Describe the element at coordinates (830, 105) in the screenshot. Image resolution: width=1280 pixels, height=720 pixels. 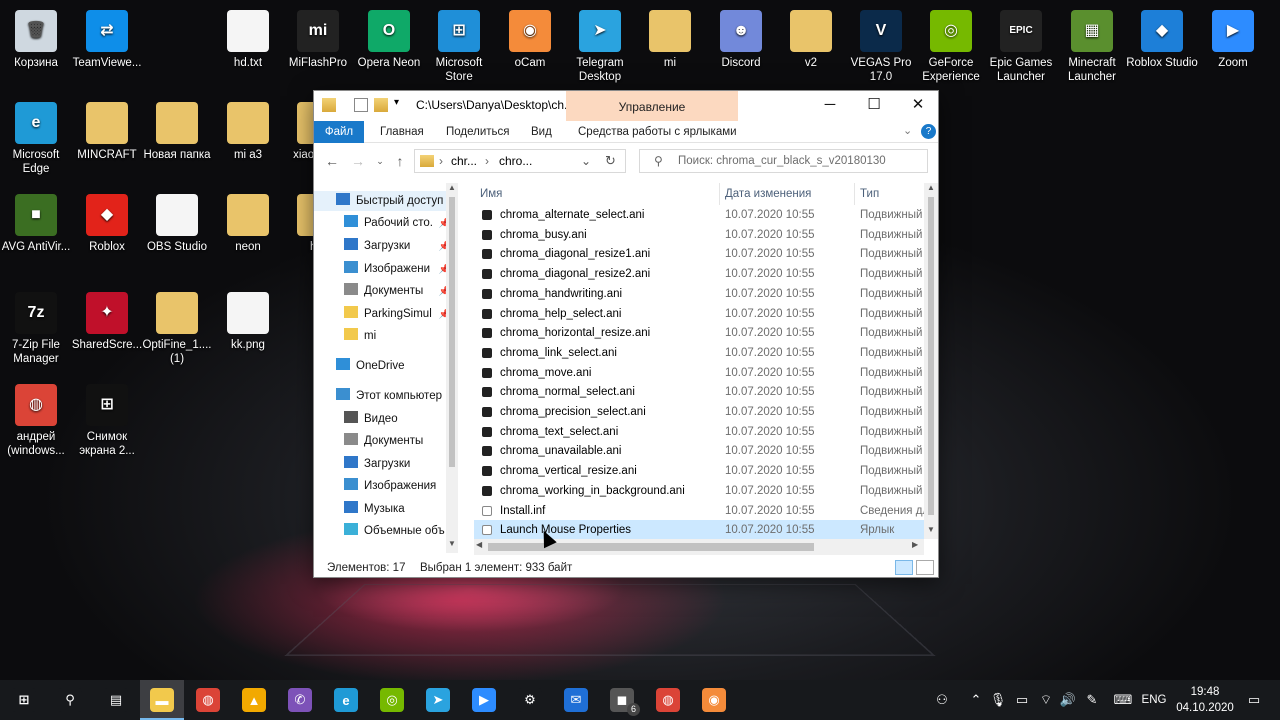
I see `minimize-button: ─` at that location.